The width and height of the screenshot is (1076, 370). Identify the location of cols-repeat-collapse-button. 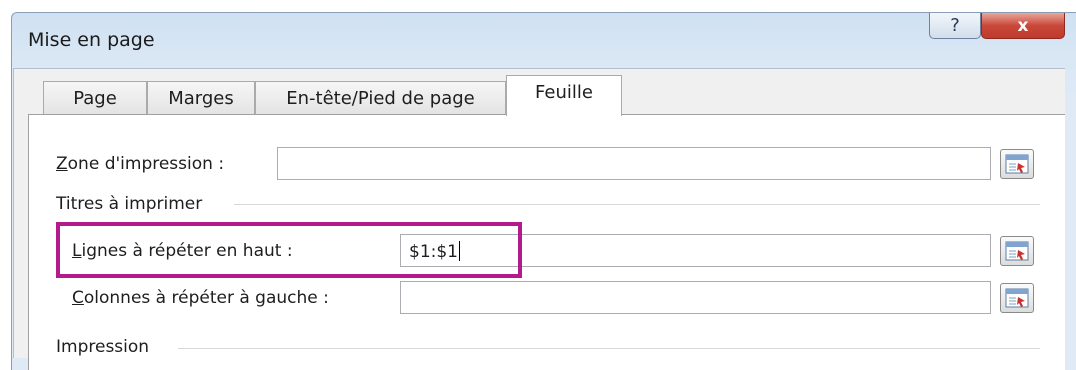
(1017, 298).